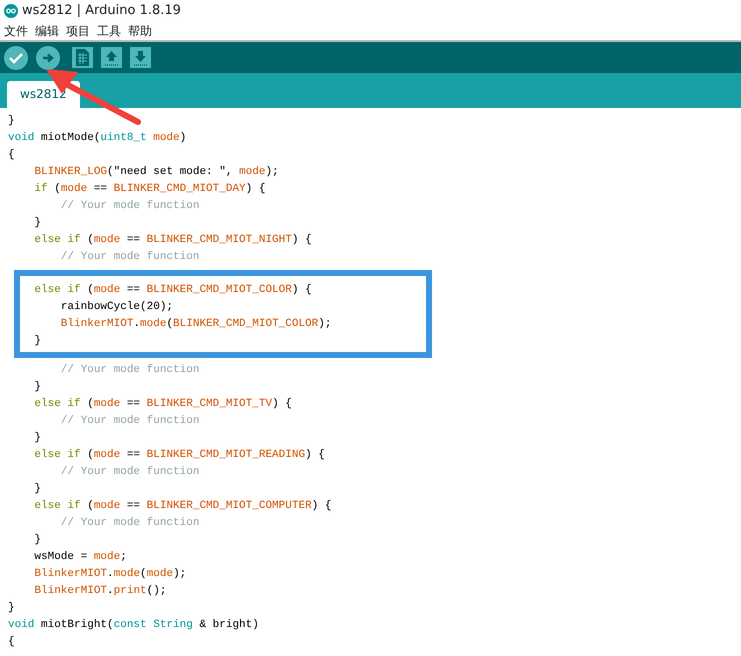 This screenshot has width=741, height=656. What do you see at coordinates (78, 31) in the screenshot?
I see `menu-item: 项目` at bounding box center [78, 31].